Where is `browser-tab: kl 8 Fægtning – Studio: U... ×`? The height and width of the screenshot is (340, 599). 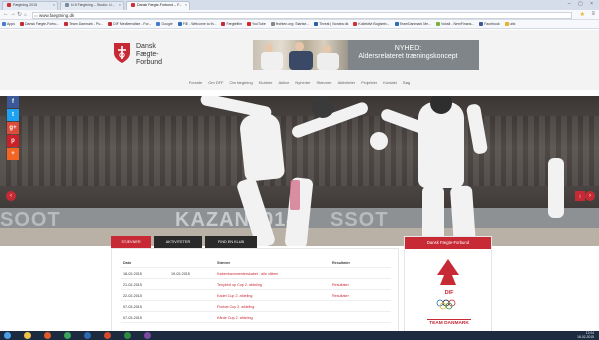
browser-tab: kl 8 Fægtning – Studio: U... × is located at coordinates (92, 5).